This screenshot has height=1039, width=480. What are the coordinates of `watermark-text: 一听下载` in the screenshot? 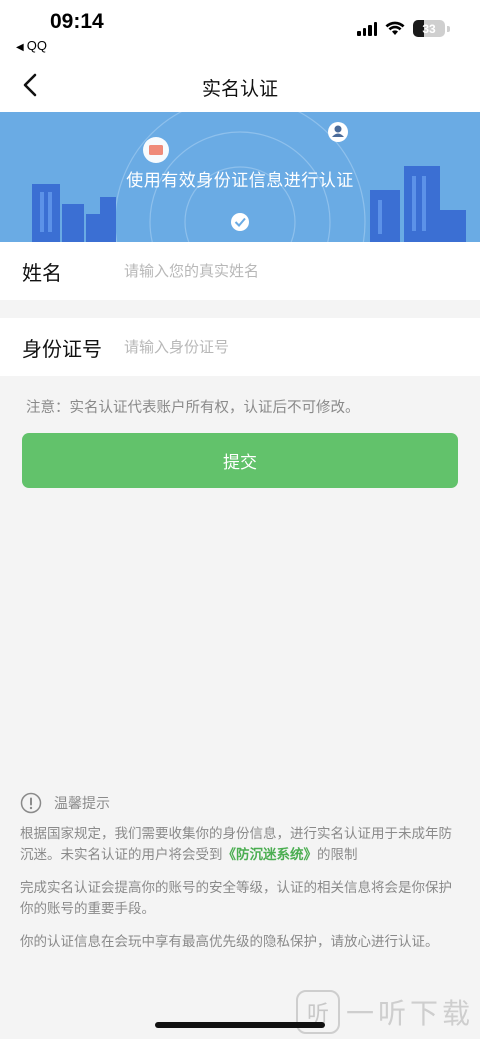 It's located at (409, 1013).